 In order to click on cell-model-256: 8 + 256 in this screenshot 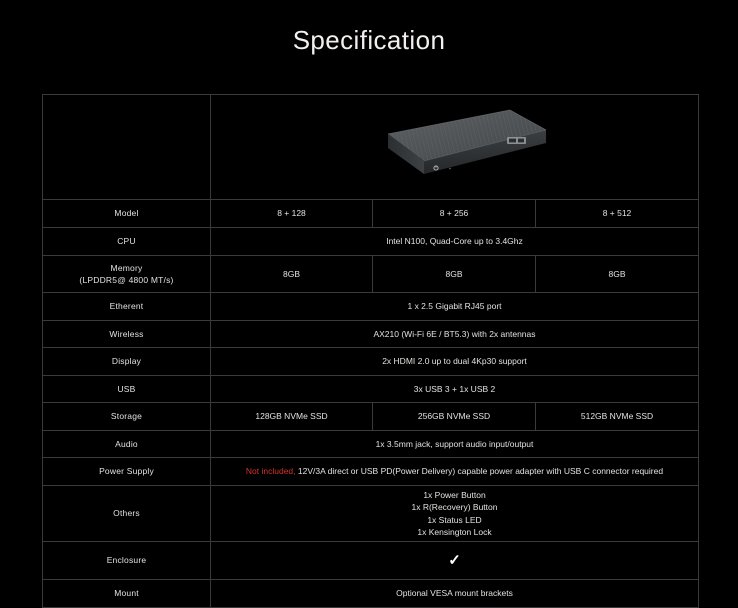, I will do `click(454, 213)`.